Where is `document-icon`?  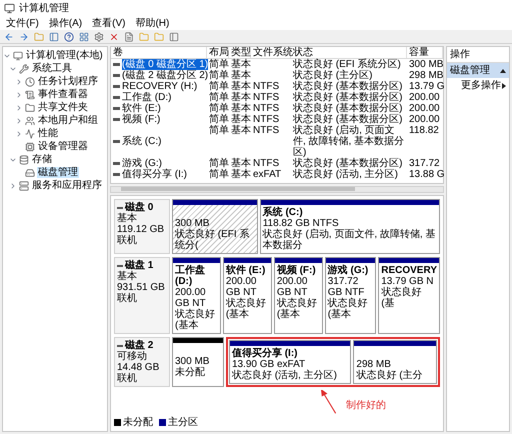 document-icon is located at coordinates (129, 37).